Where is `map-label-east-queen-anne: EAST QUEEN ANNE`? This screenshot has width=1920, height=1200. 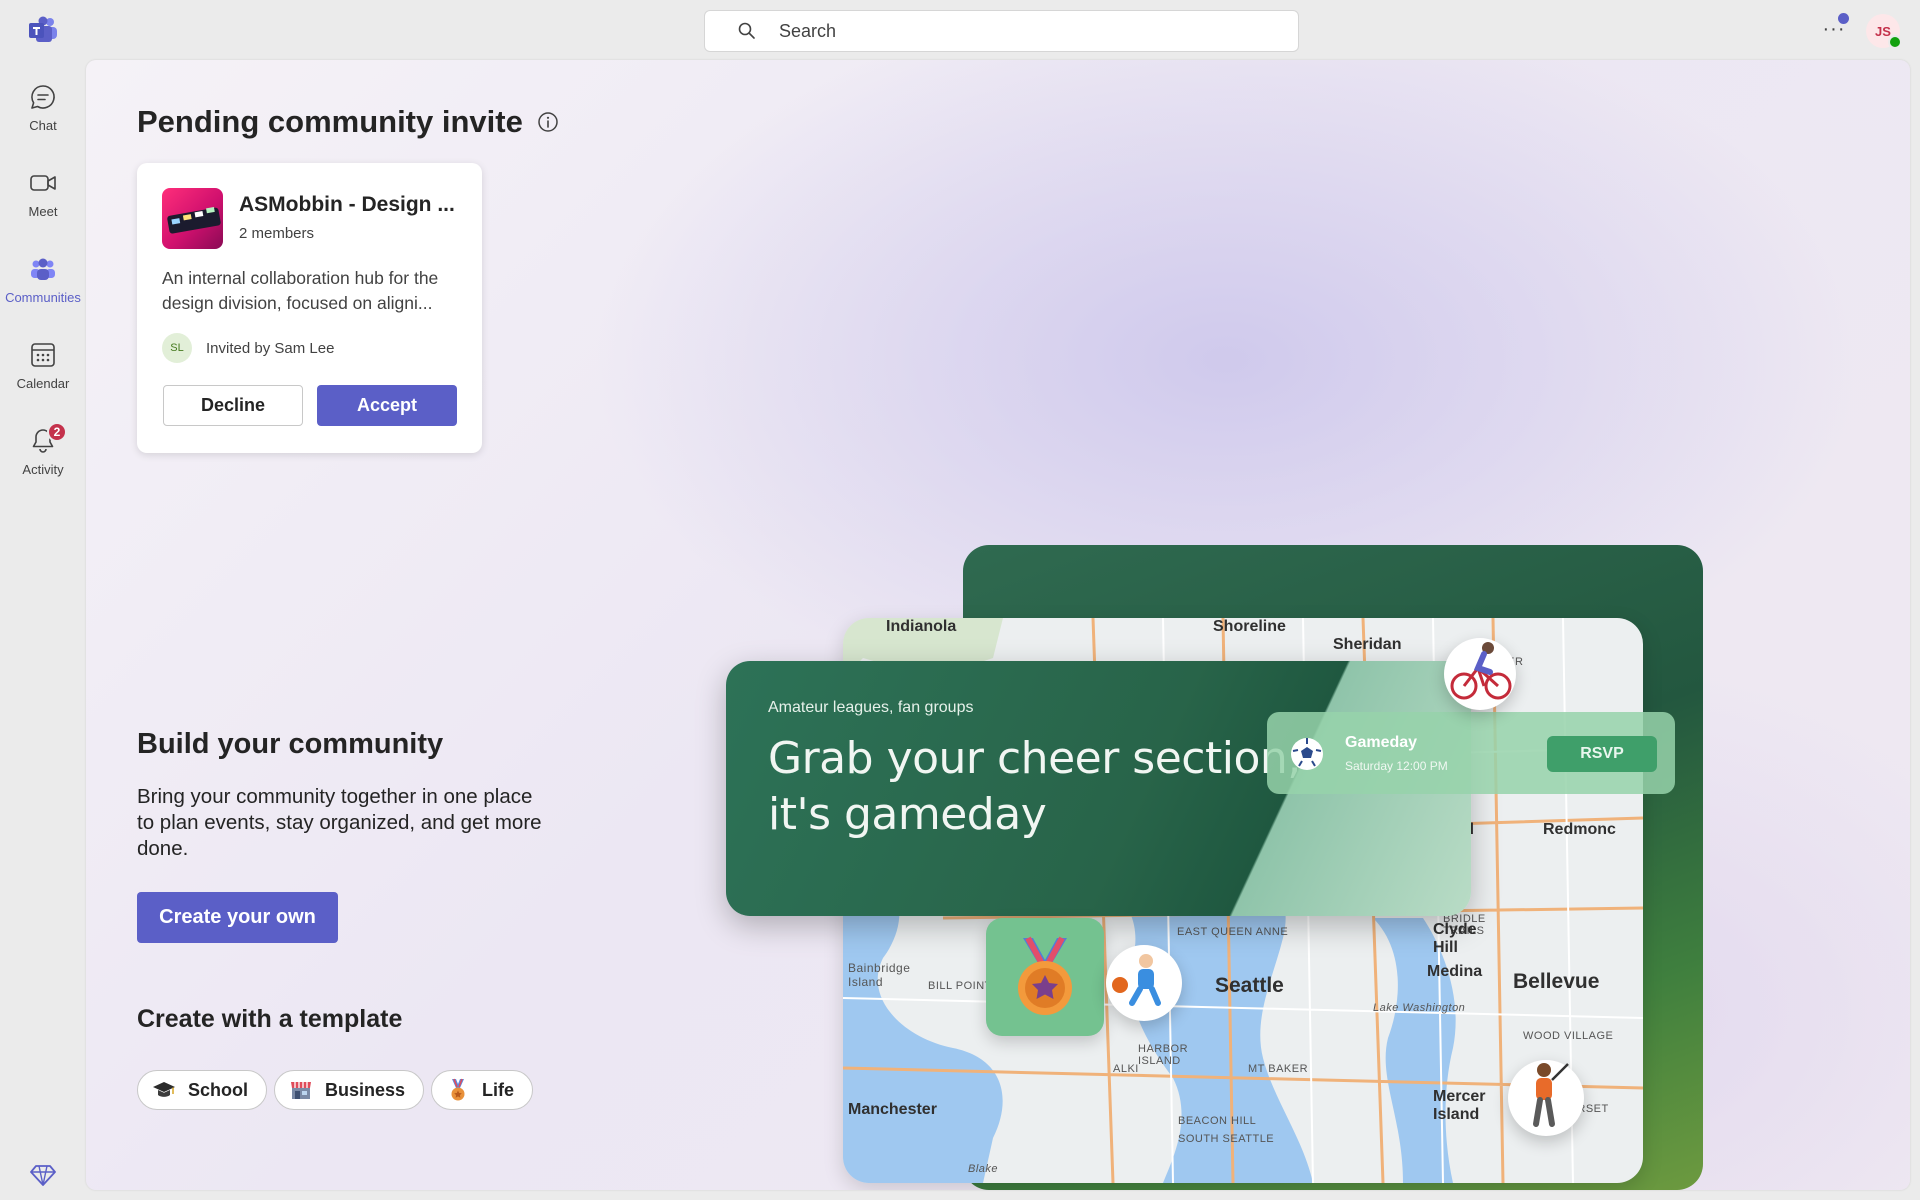
map-label-east-queen-anne: EAST QUEEN ANNE is located at coordinates (1233, 932).